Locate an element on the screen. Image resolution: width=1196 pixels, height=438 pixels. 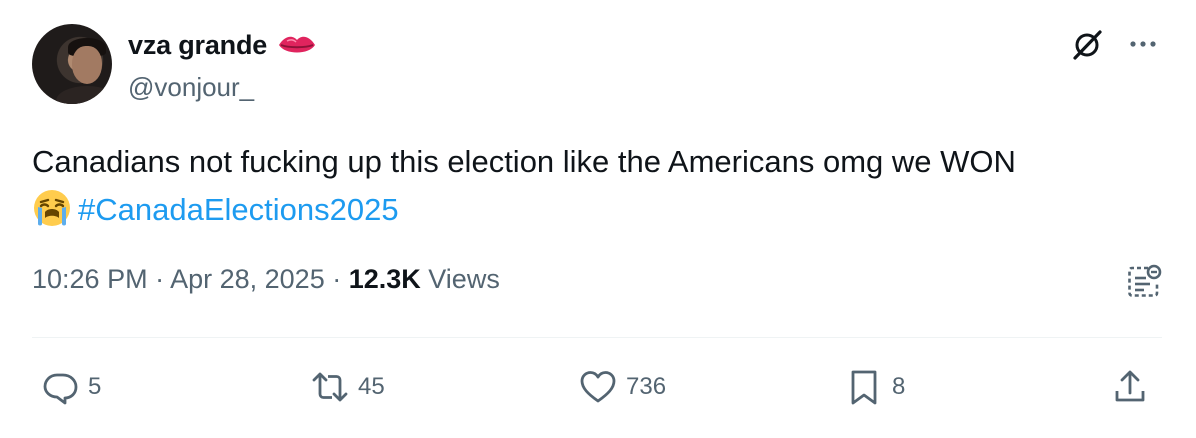
repost-icon is located at coordinates (330, 387).